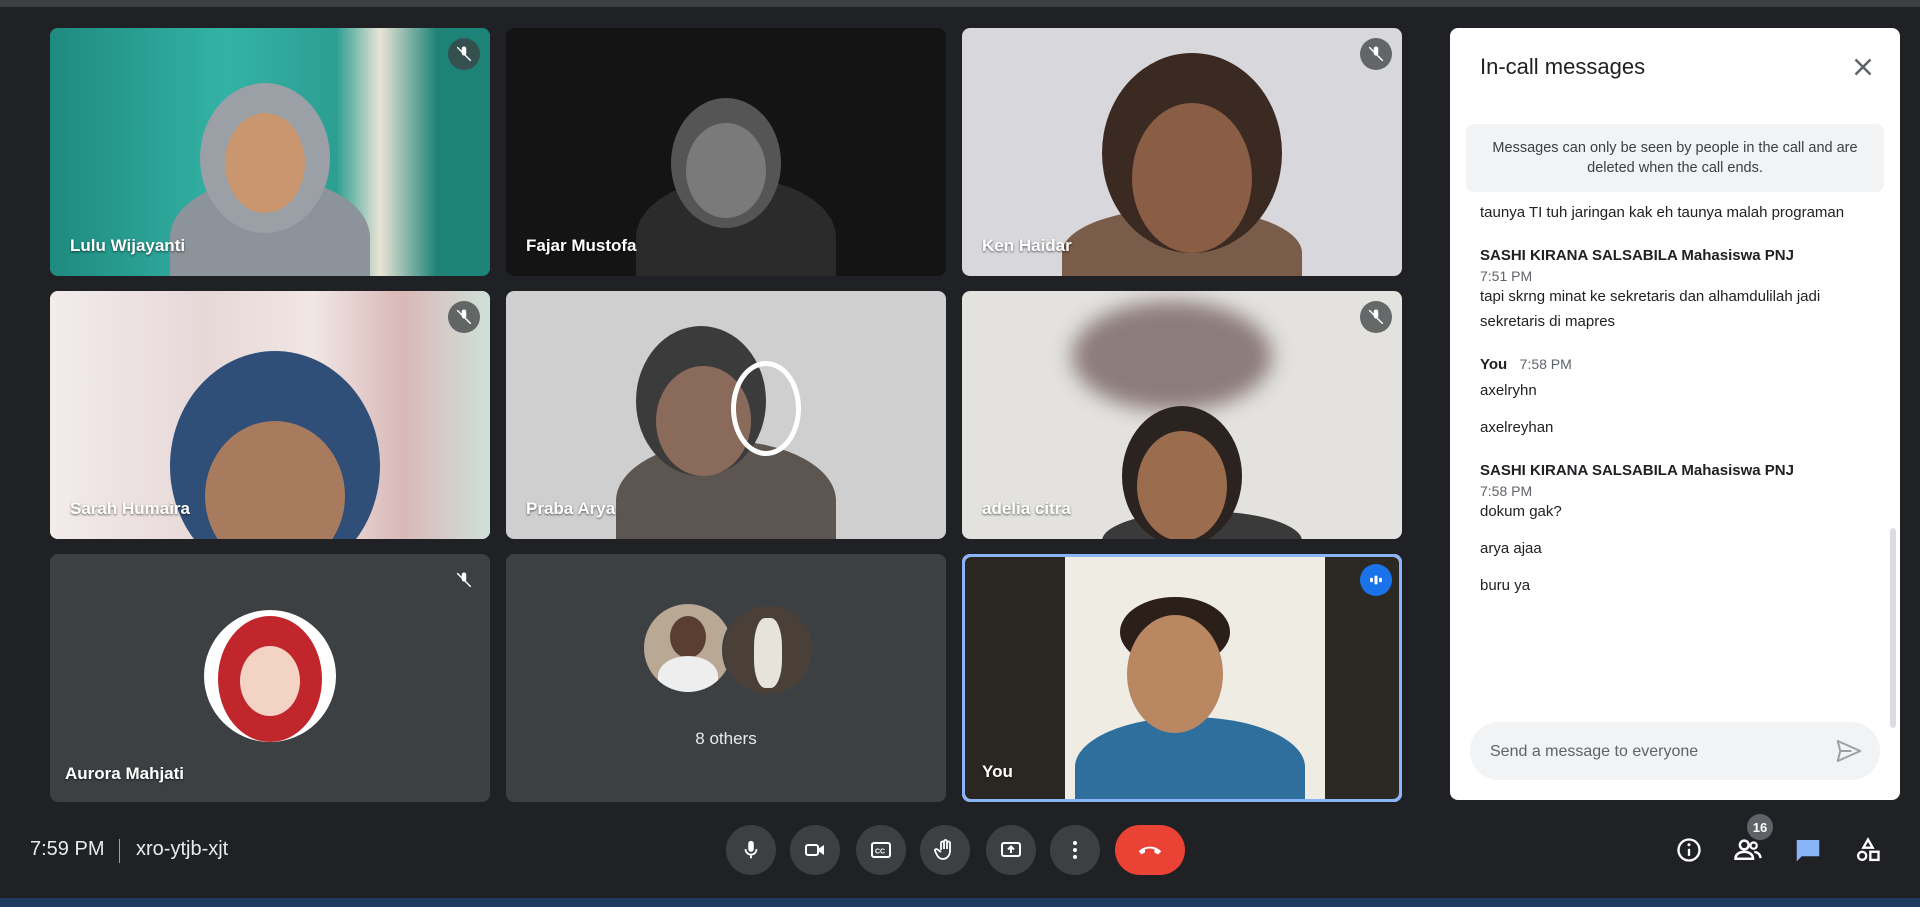 The image size is (1920, 907). I want to click on browser-top-edge, so click(960, 3).